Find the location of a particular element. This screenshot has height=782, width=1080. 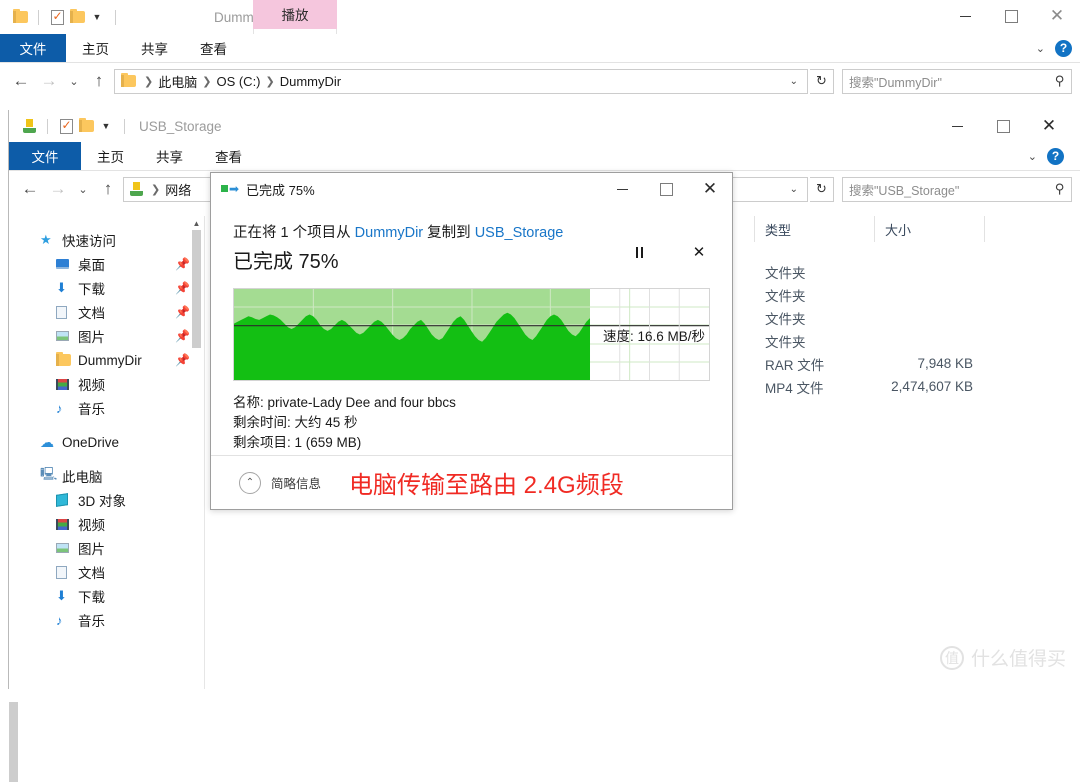

videos-icon is located at coordinates (67, 524).